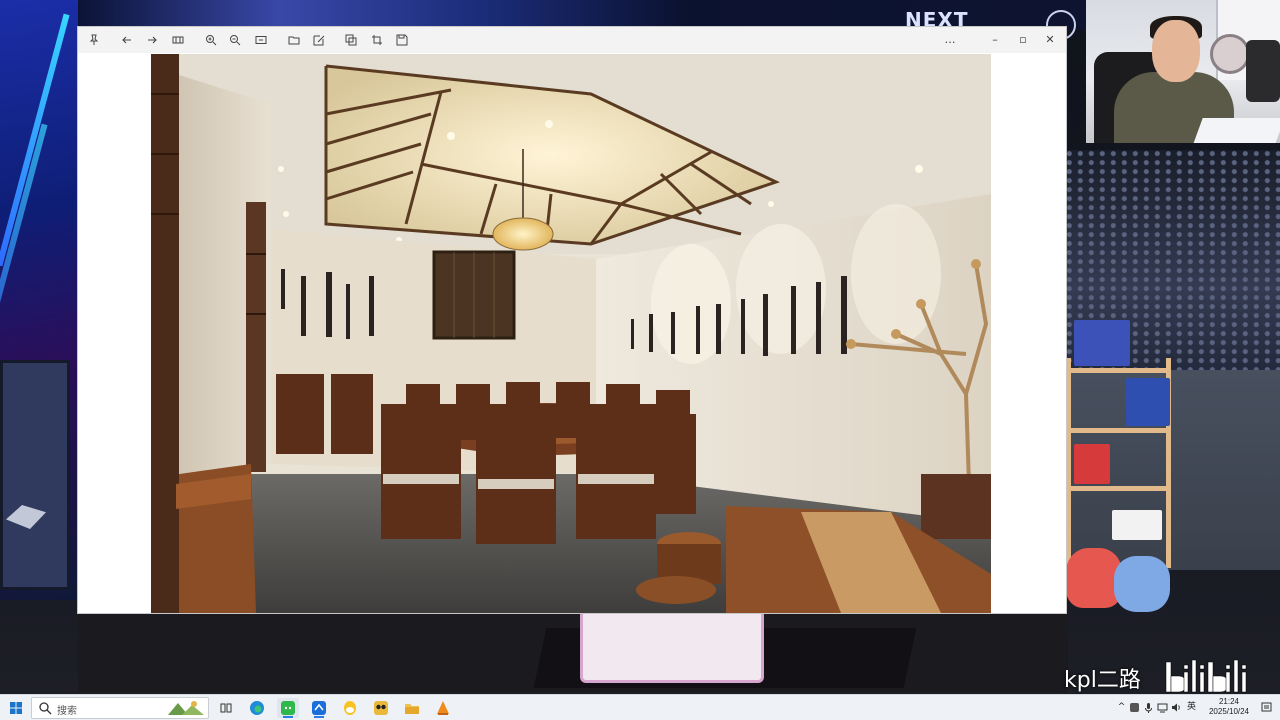  Describe the element at coordinates (1206, 676) in the screenshot. I see `bilibili-logo` at that location.